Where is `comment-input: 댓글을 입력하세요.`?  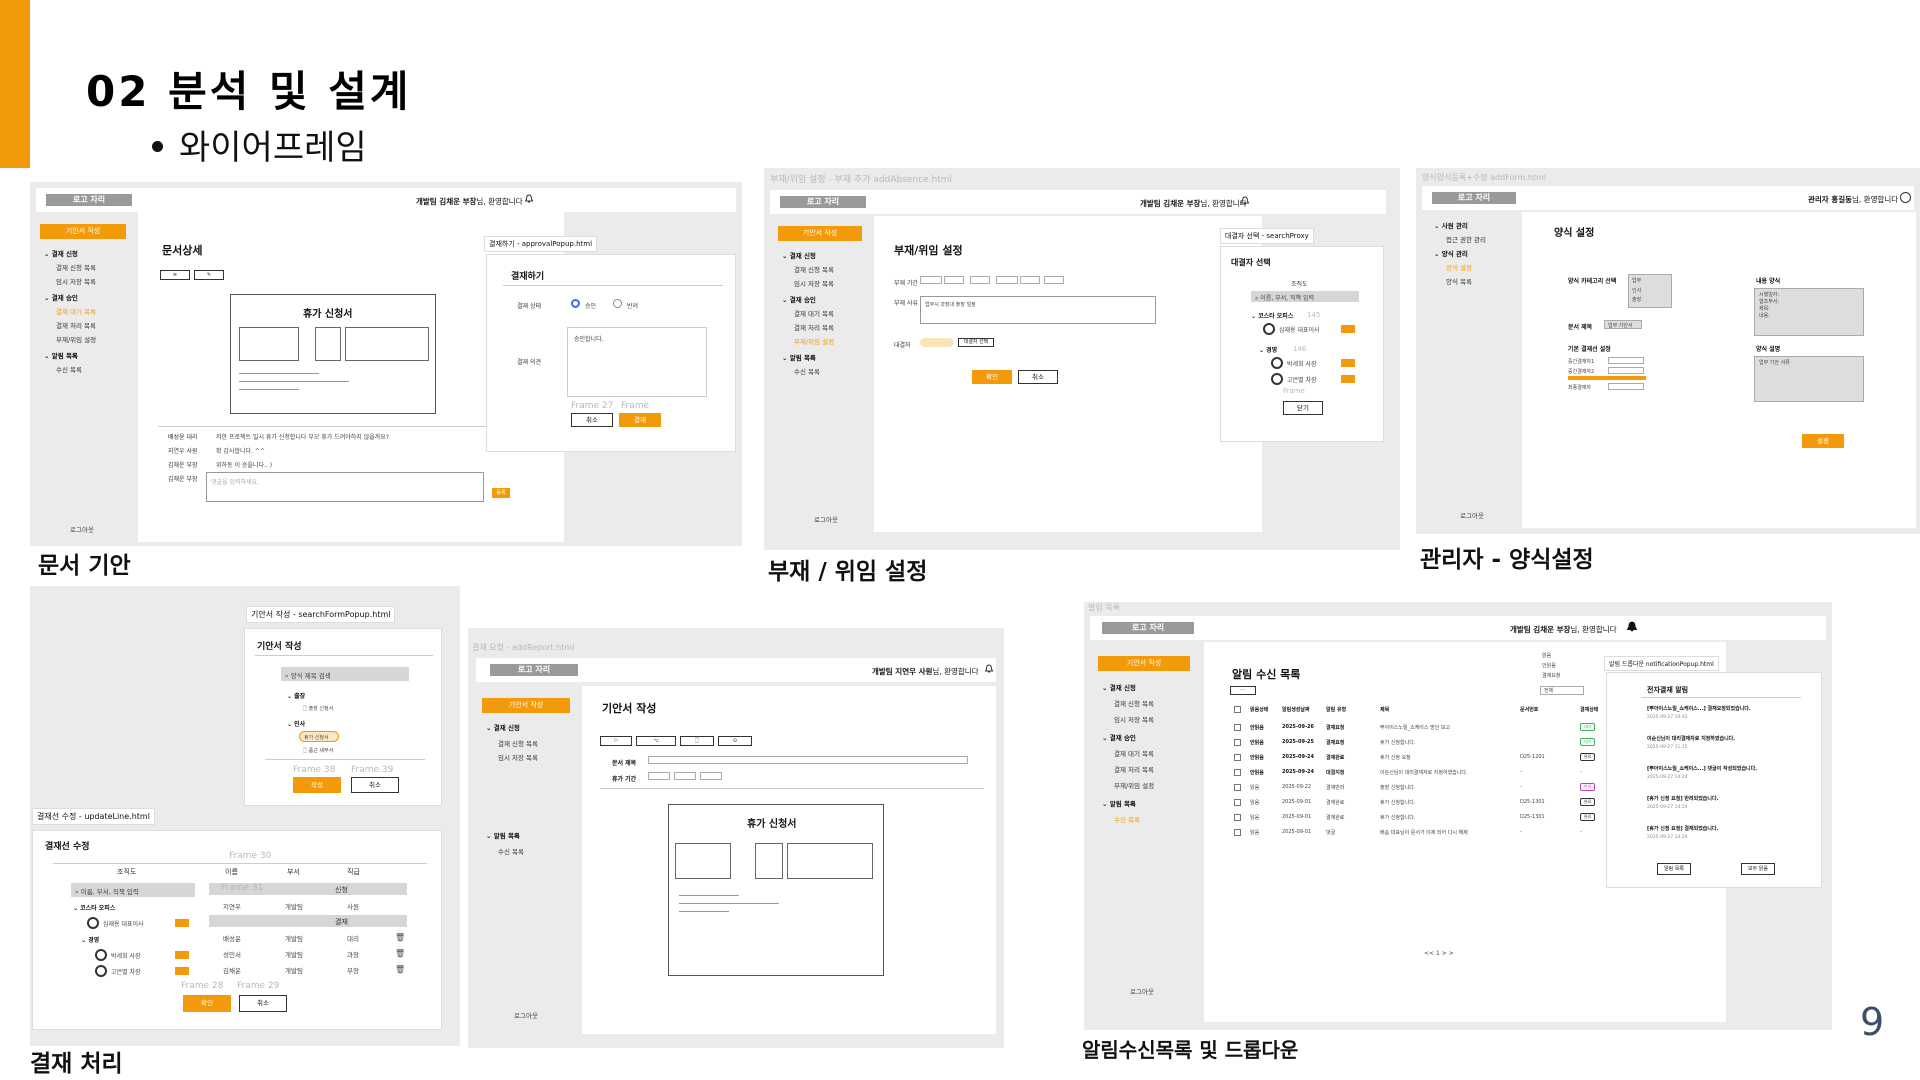
comment-input: 댓글을 입력하세요. is located at coordinates (345, 487).